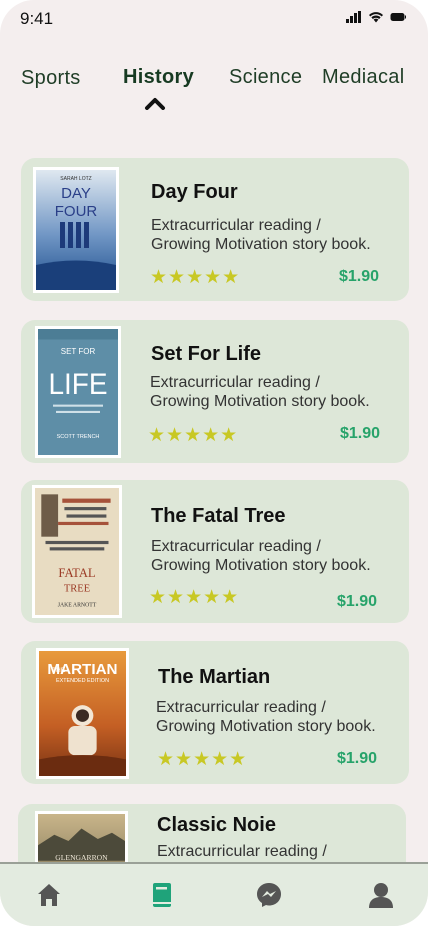  I want to click on book-title: Classic Noie, so click(216, 825).